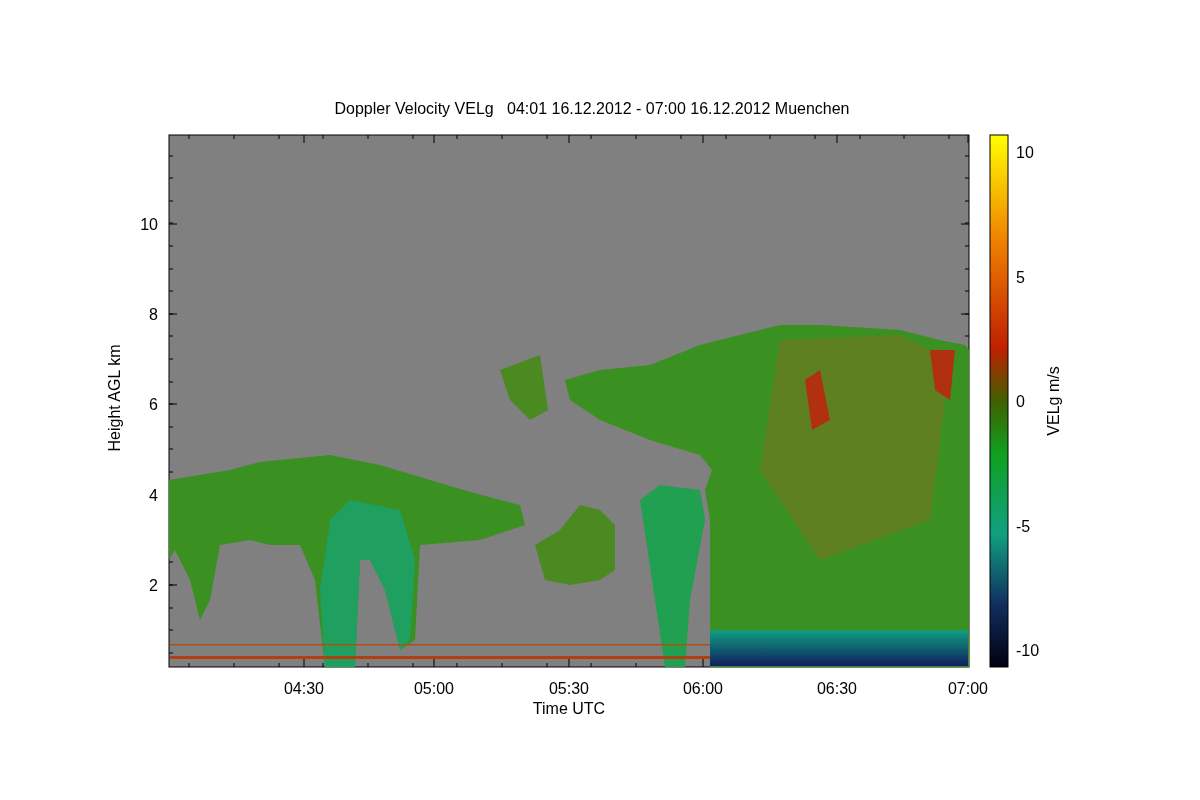  Describe the element at coordinates (837, 688) in the screenshot. I see `x-tick-label: 06:30` at that location.